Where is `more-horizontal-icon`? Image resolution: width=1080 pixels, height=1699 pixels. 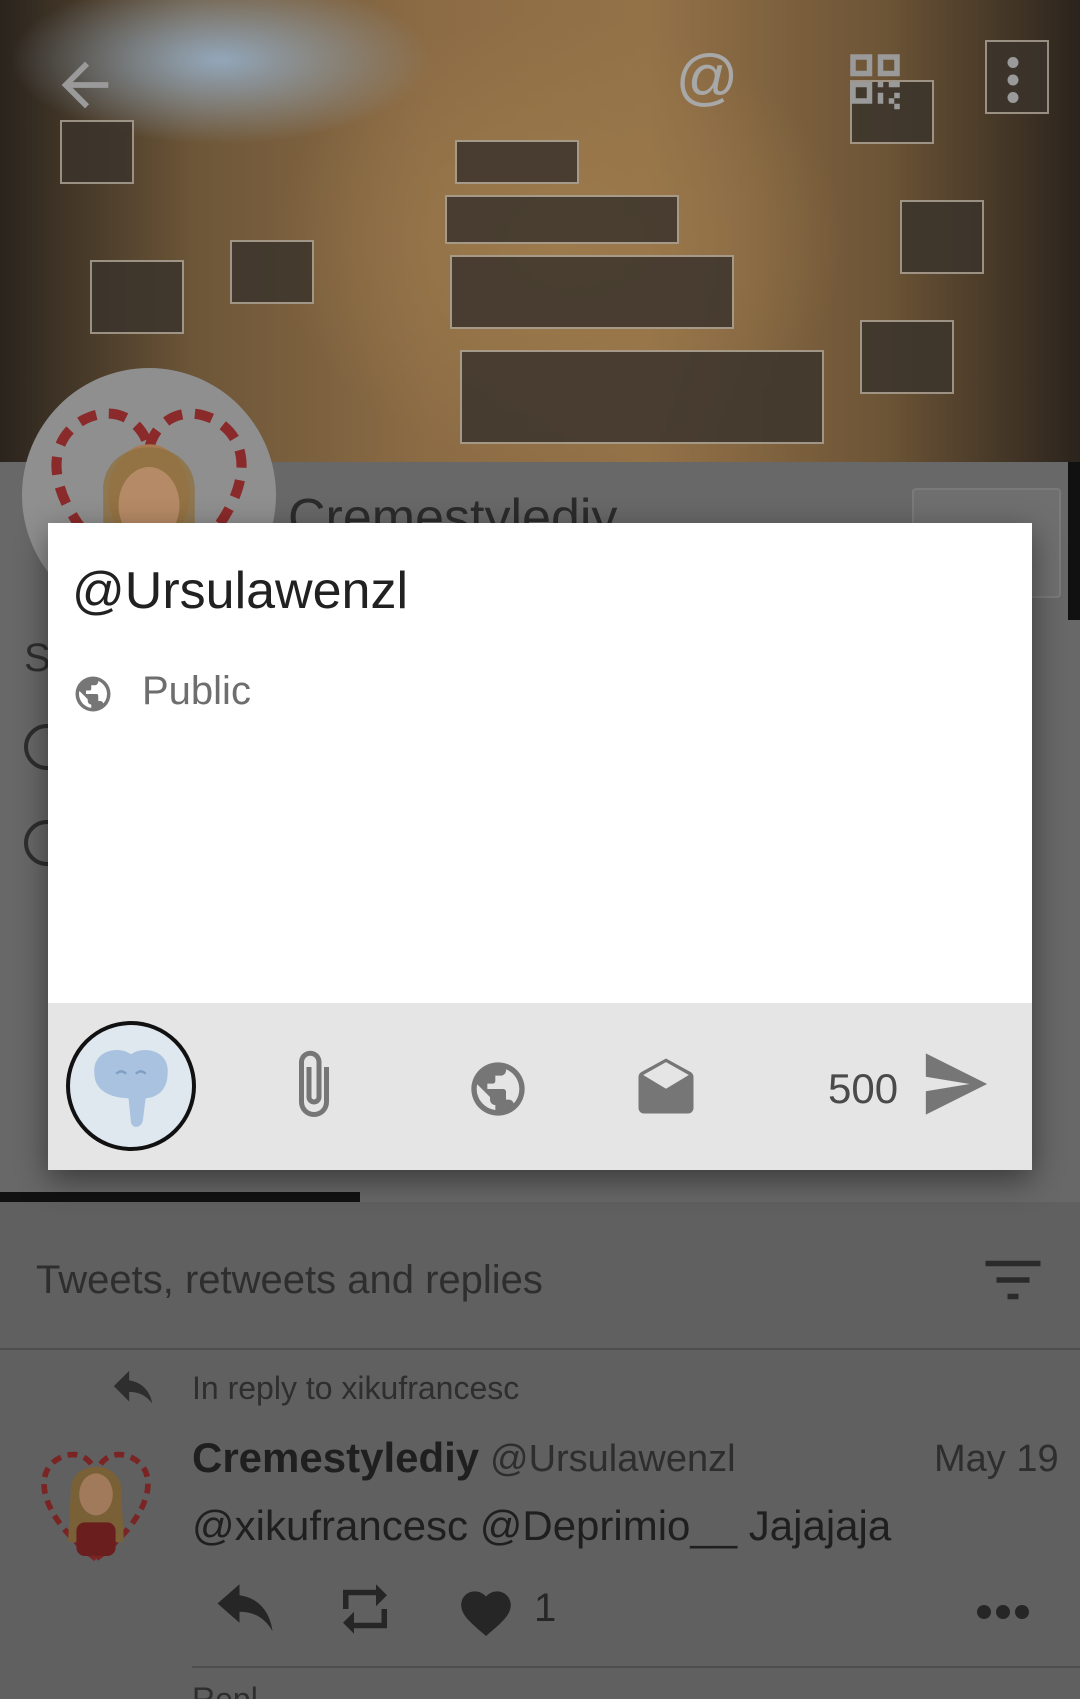
more-horizontal-icon is located at coordinates (1003, 1612).